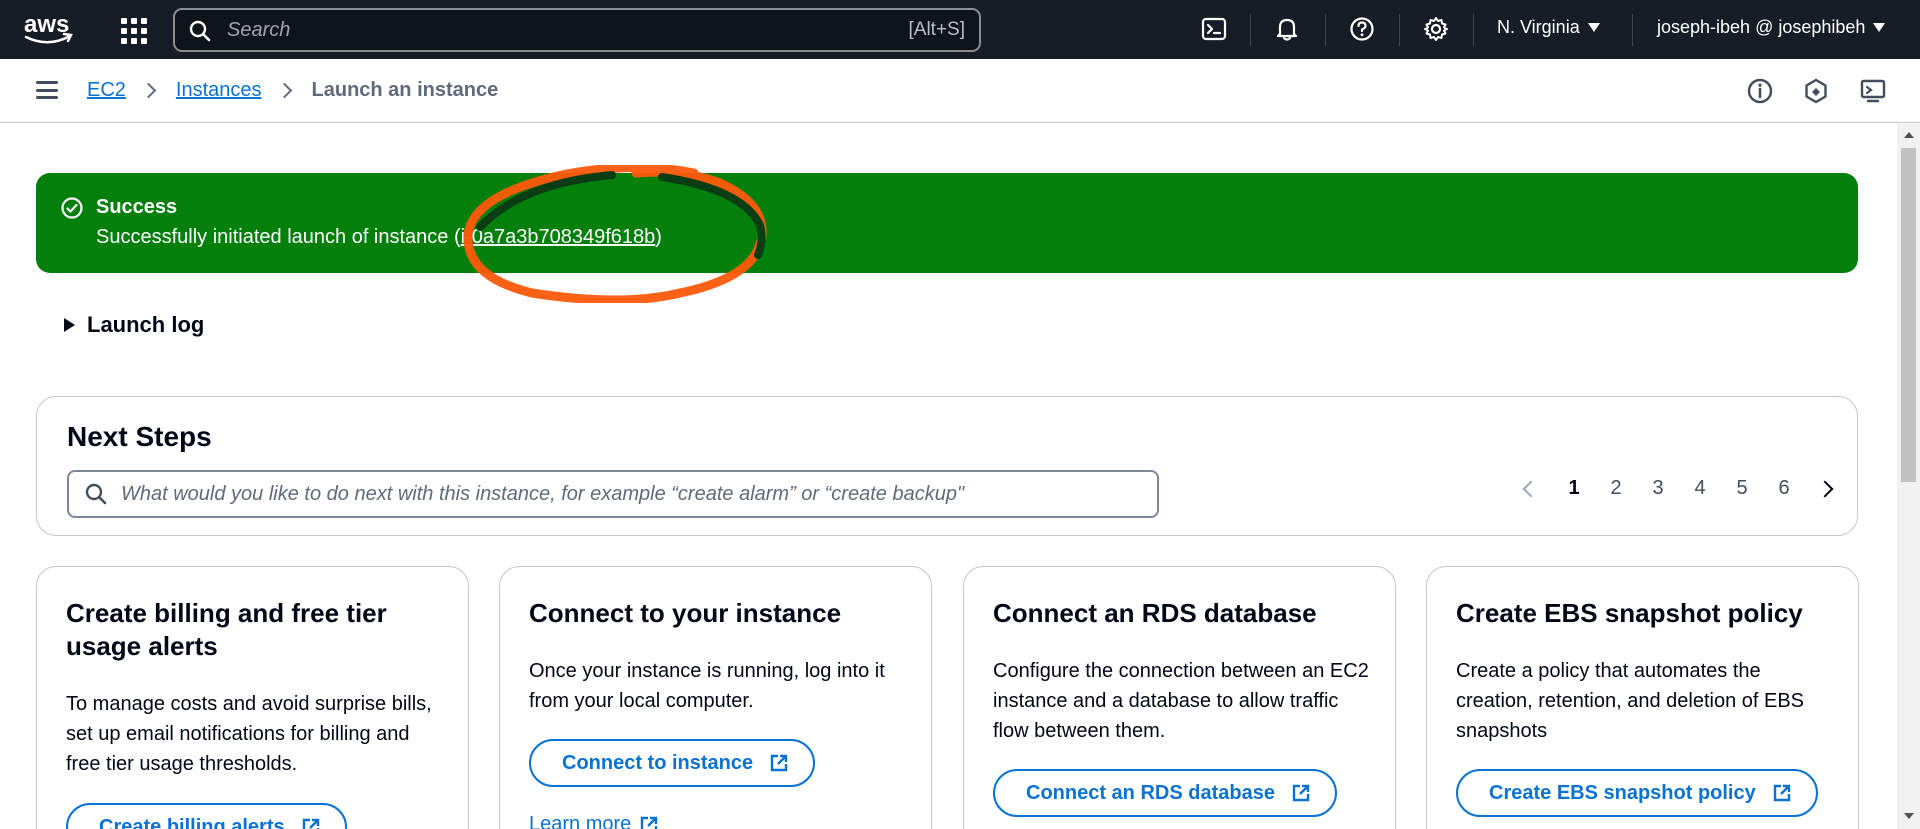 The width and height of the screenshot is (1920, 829). Describe the element at coordinates (1908, 315) in the screenshot. I see `scroll-thumb` at that location.